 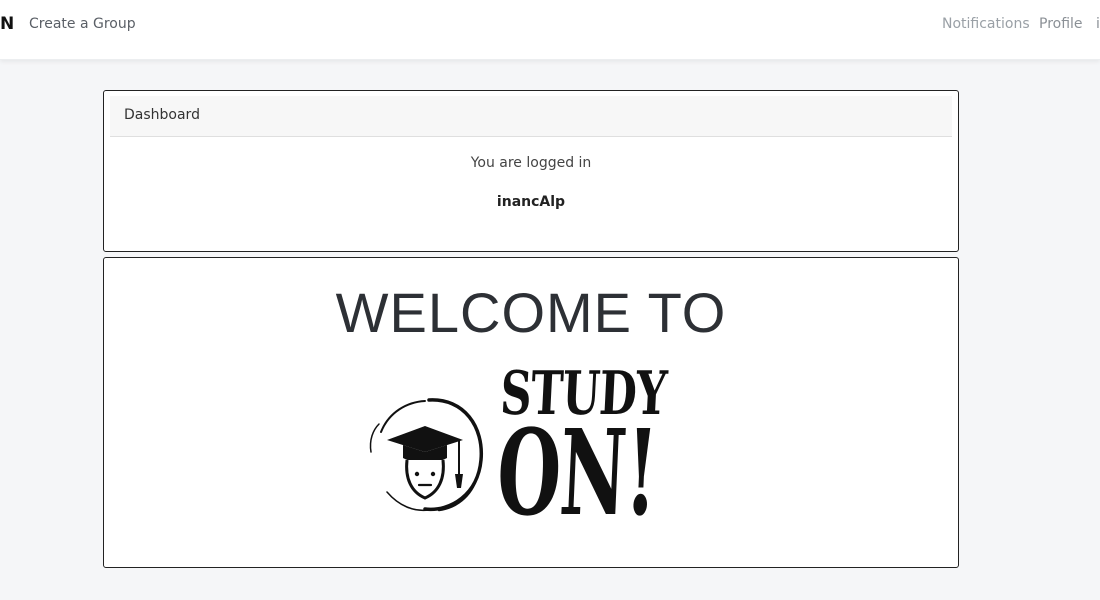 I want to click on top-navbar: N Create a Group Notifications Profile i, so click(x=550, y=30).